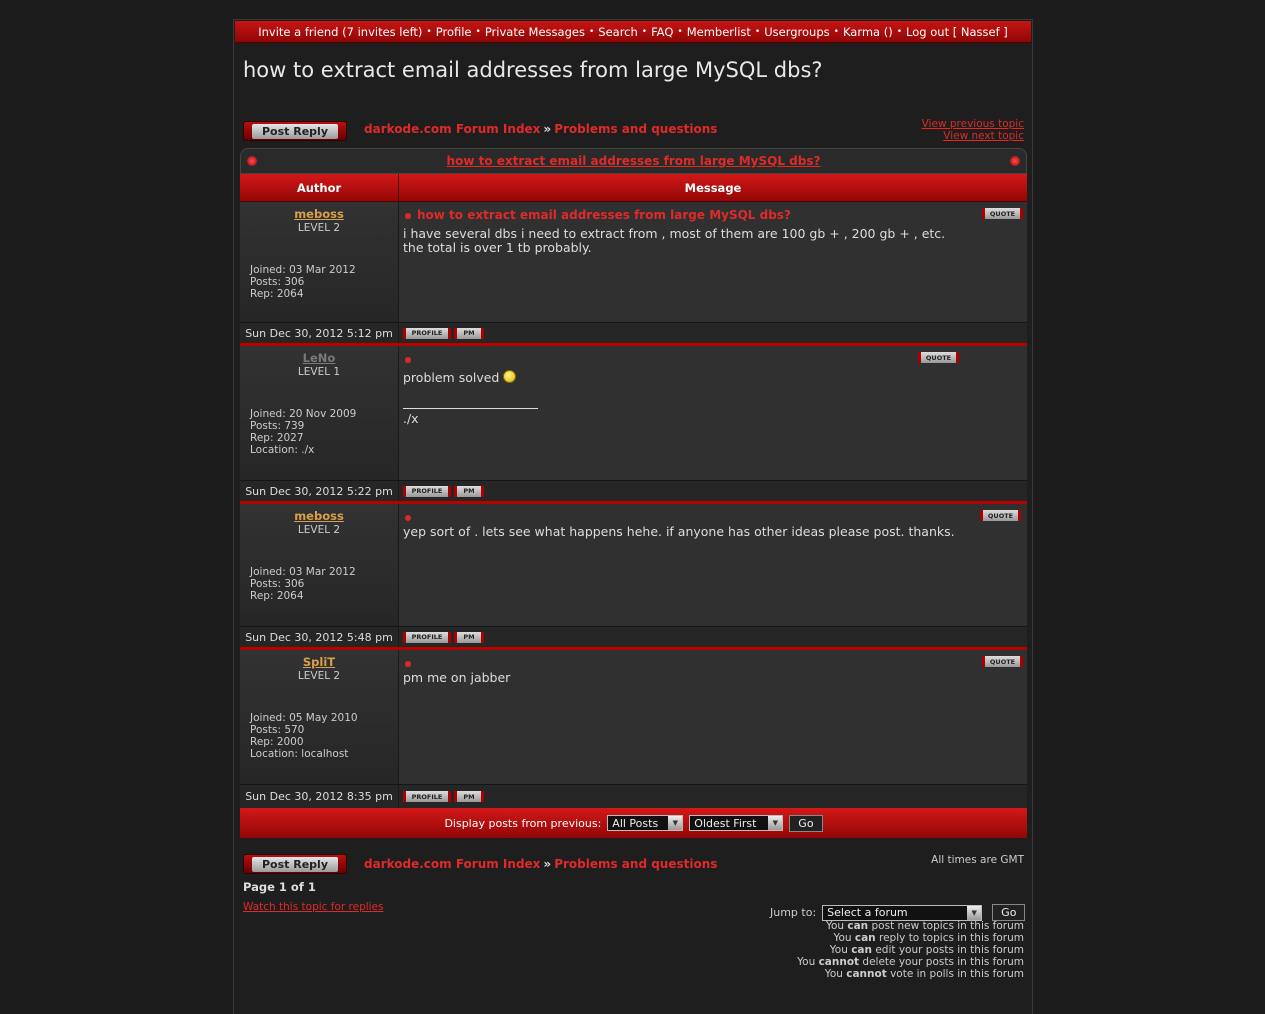  What do you see at coordinates (319, 662) in the screenshot?
I see `post-username: SpliT` at bounding box center [319, 662].